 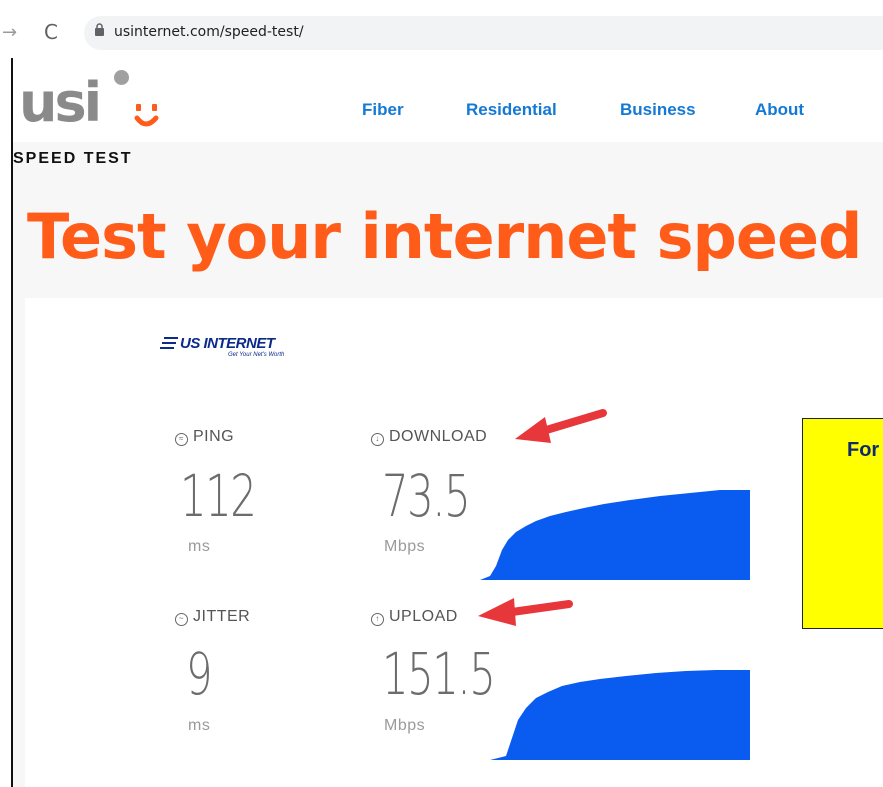 I want to click on upload-label: ↑ UPLOAD, so click(x=414, y=617).